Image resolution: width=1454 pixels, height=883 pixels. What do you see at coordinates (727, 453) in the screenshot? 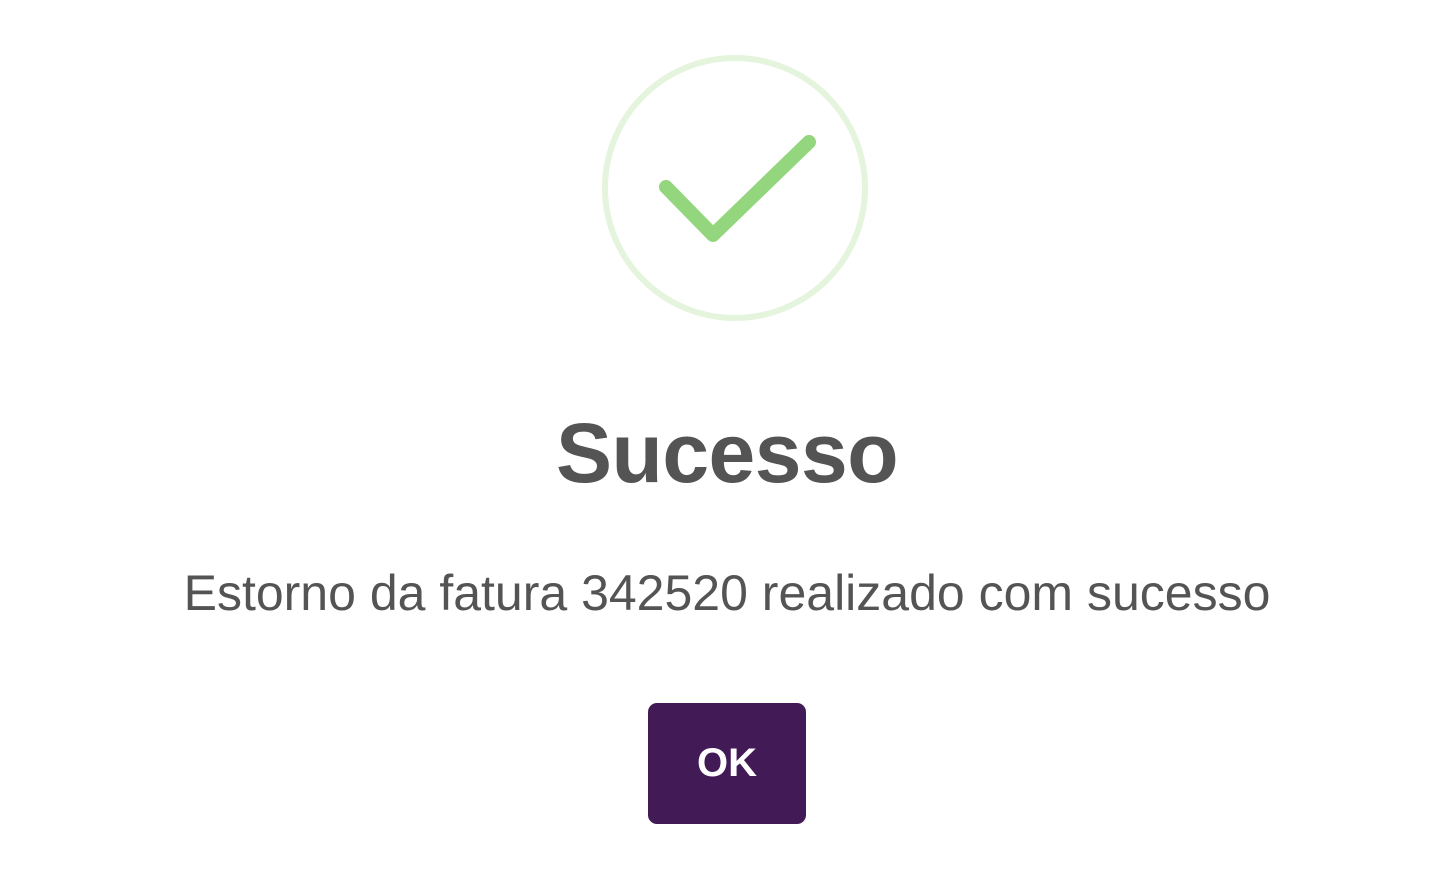
I see `dialog-title: Sucesso` at bounding box center [727, 453].